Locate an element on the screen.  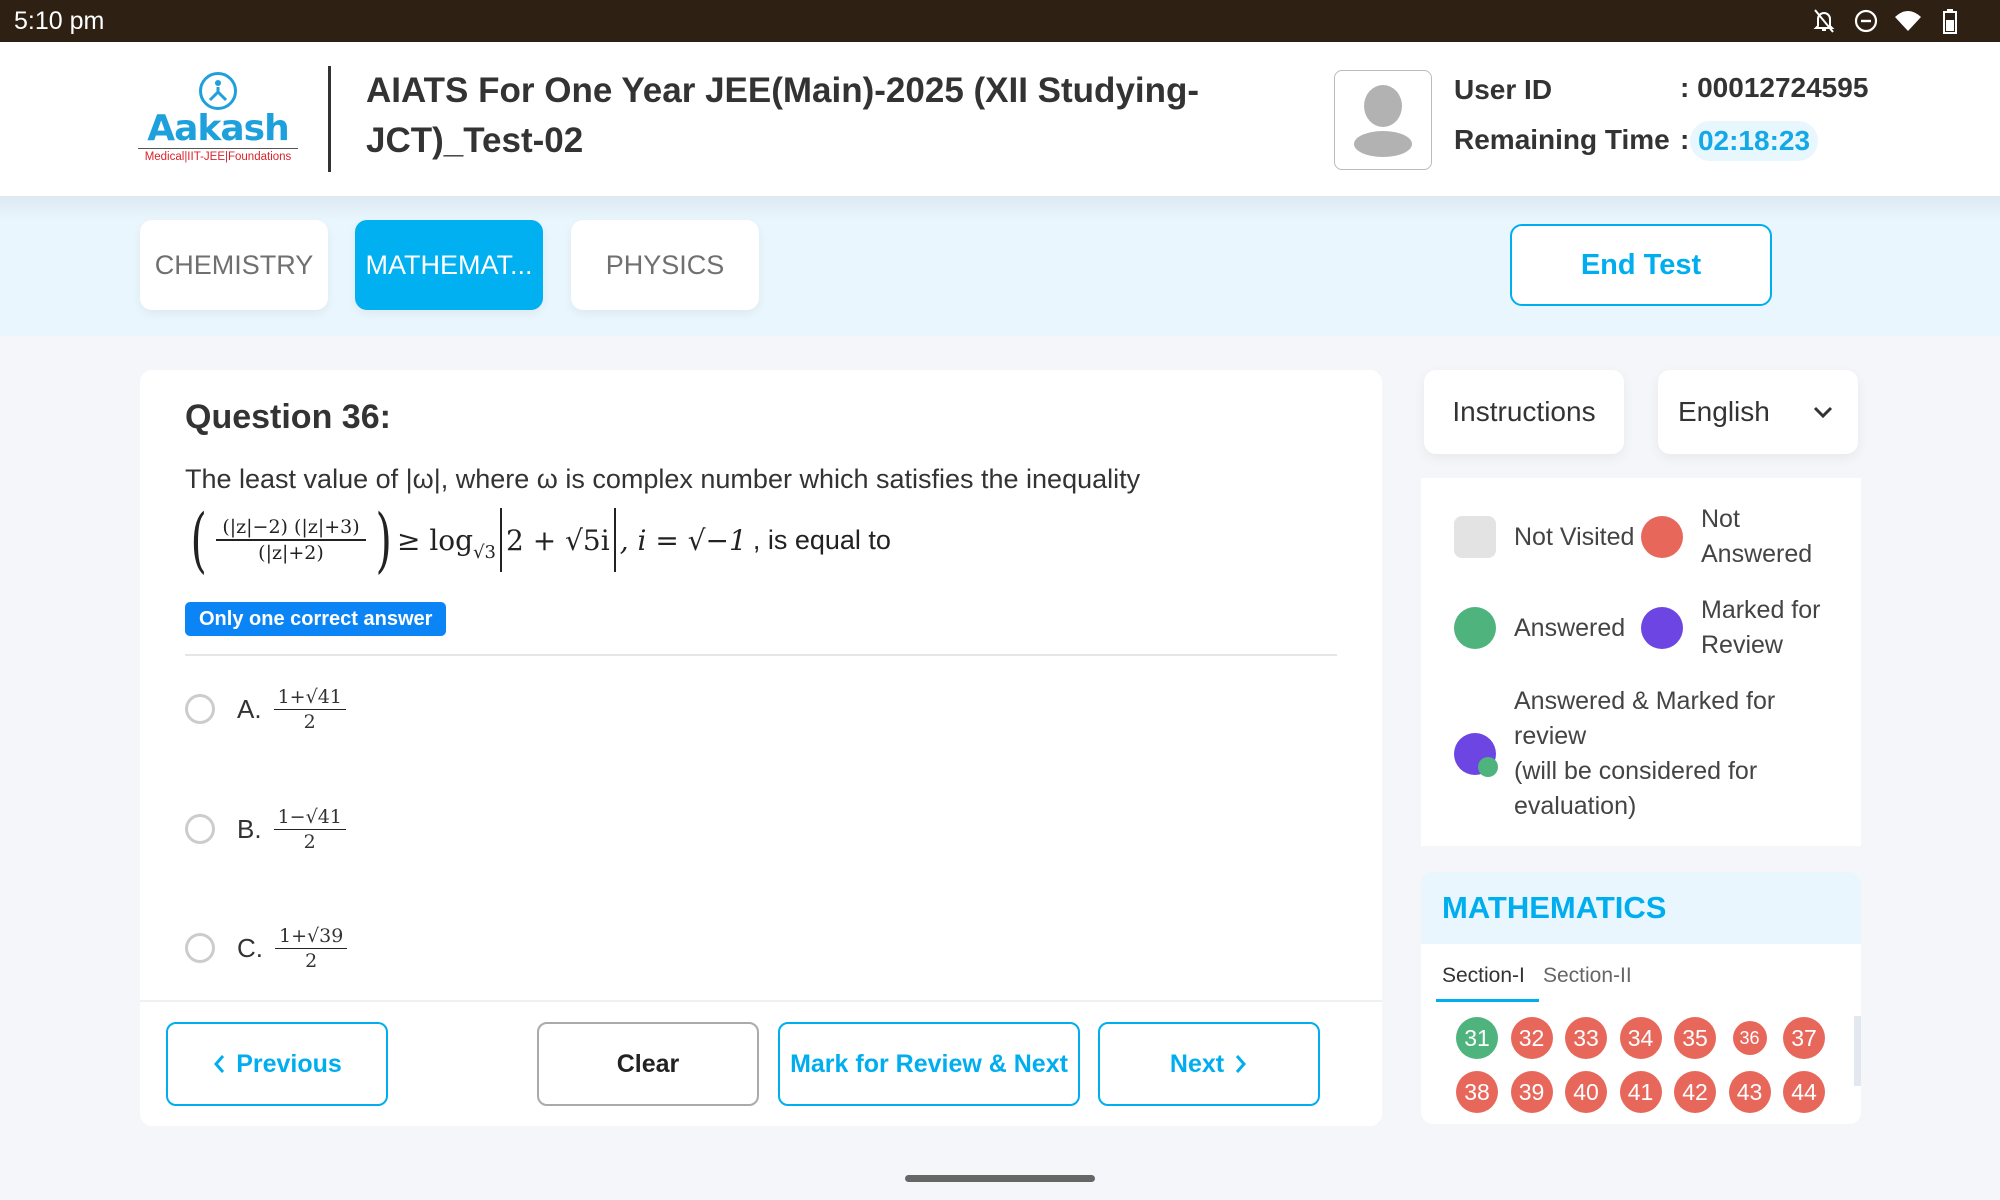
header-divider is located at coordinates (329, 119).